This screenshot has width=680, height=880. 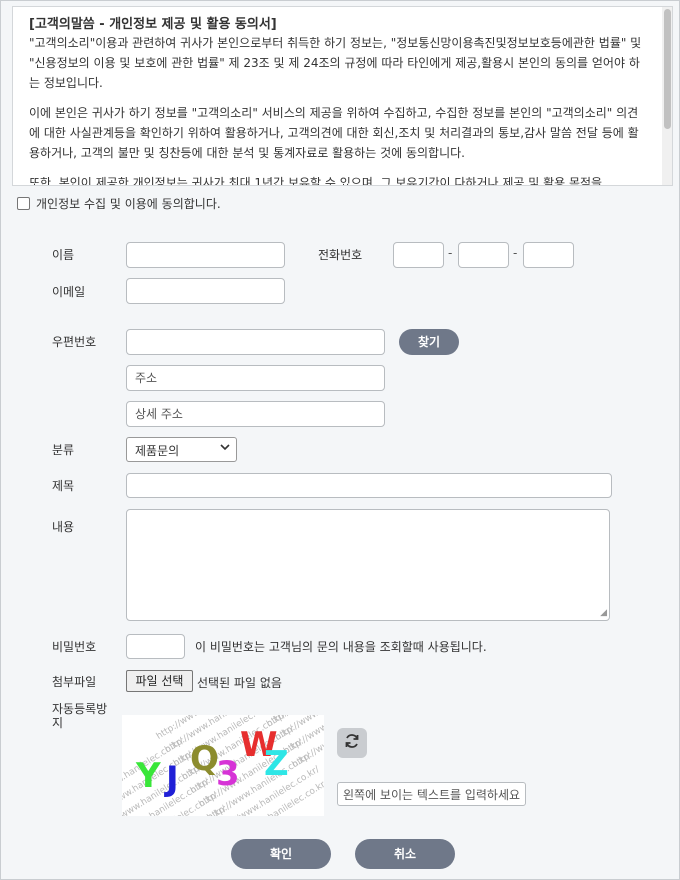 What do you see at coordinates (181, 449) in the screenshot?
I see `category-select: 제품문의` at bounding box center [181, 449].